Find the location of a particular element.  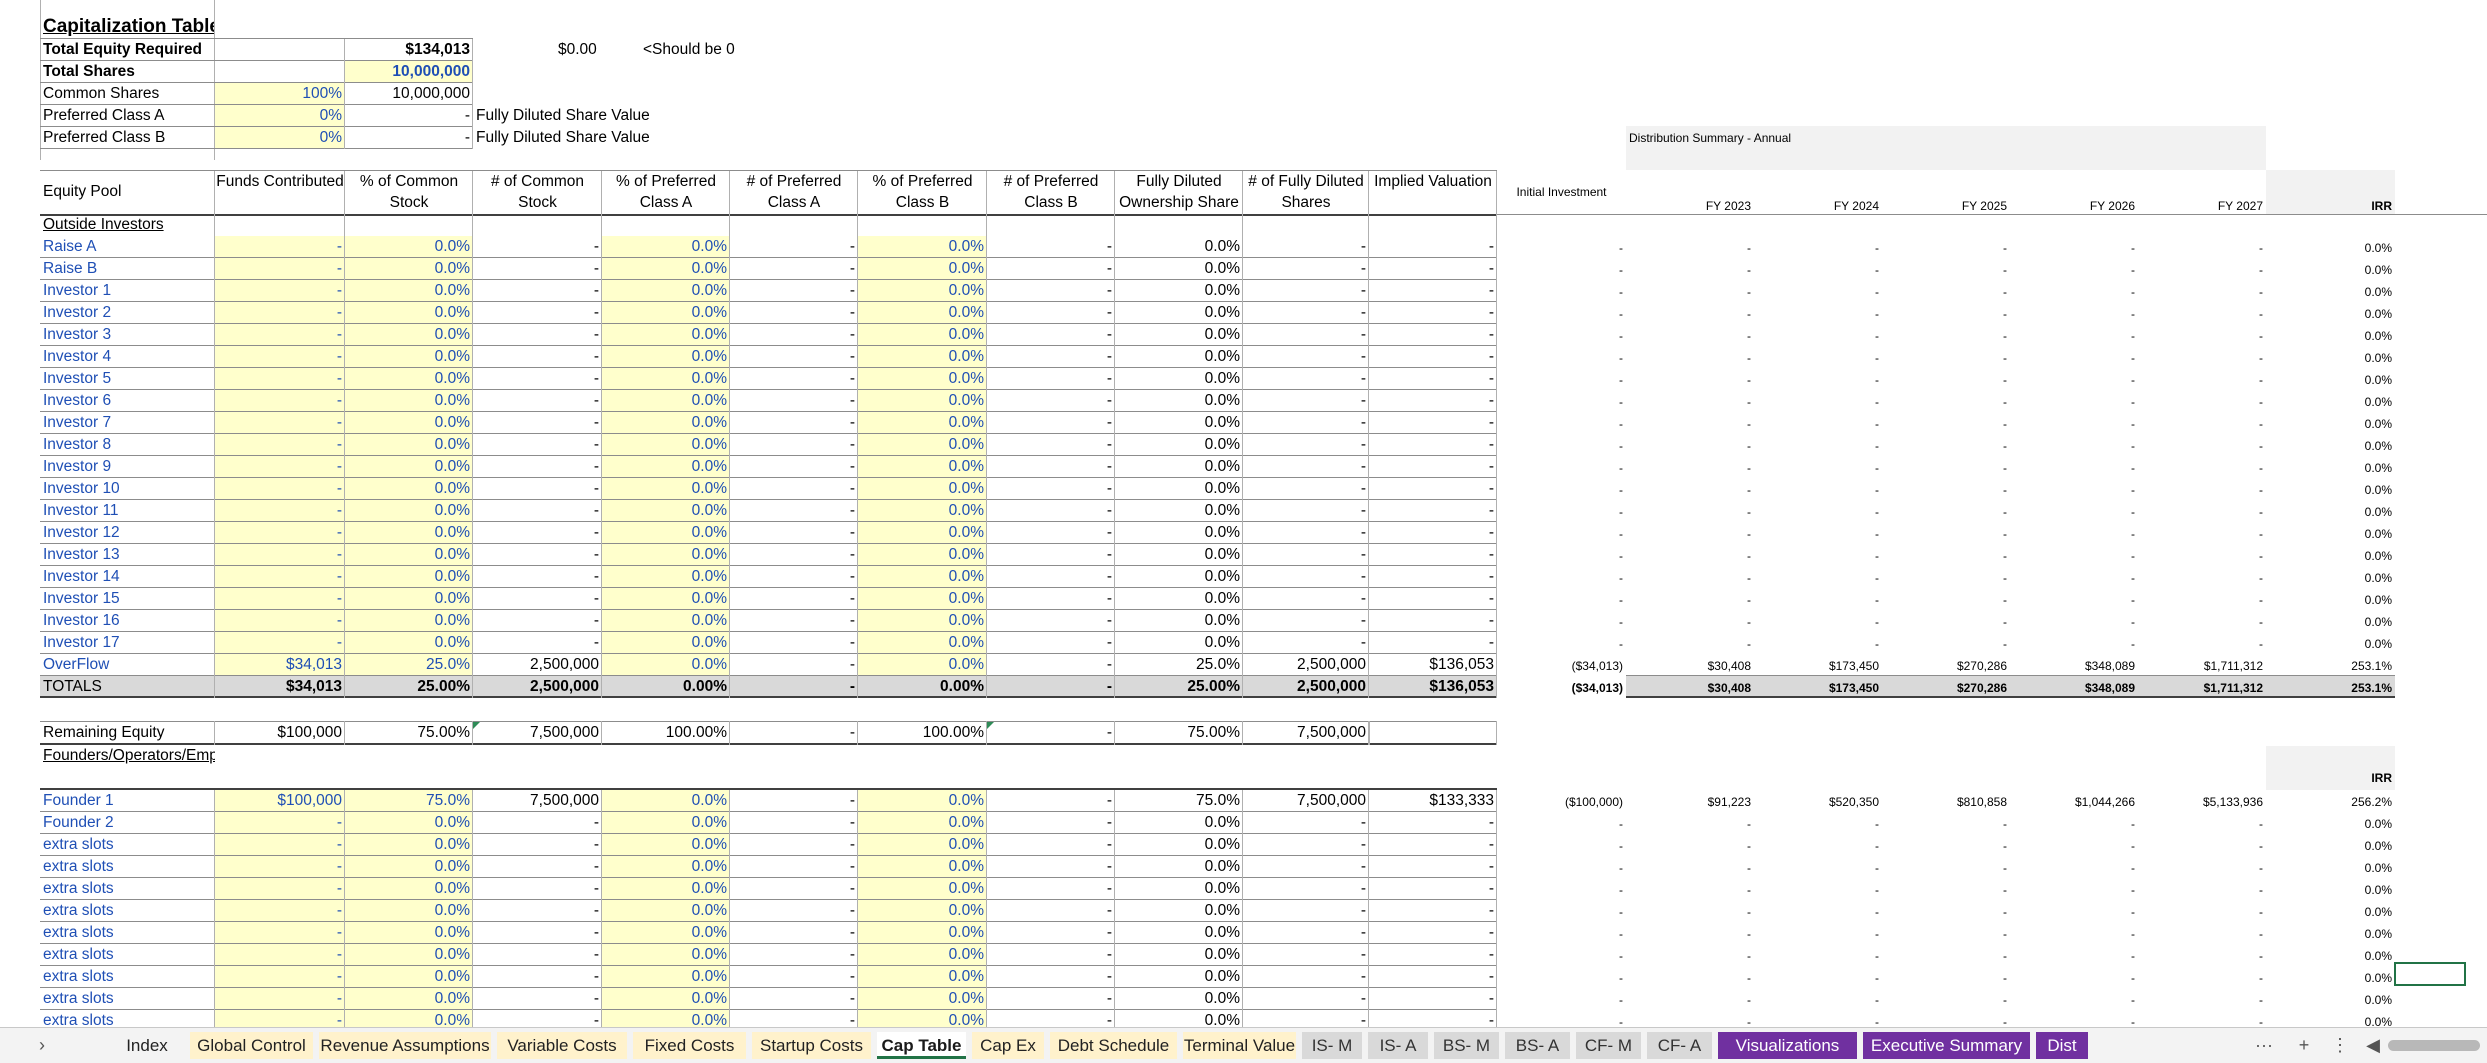

scroll-left-icon: ◀ is located at coordinates (2373, 1045).